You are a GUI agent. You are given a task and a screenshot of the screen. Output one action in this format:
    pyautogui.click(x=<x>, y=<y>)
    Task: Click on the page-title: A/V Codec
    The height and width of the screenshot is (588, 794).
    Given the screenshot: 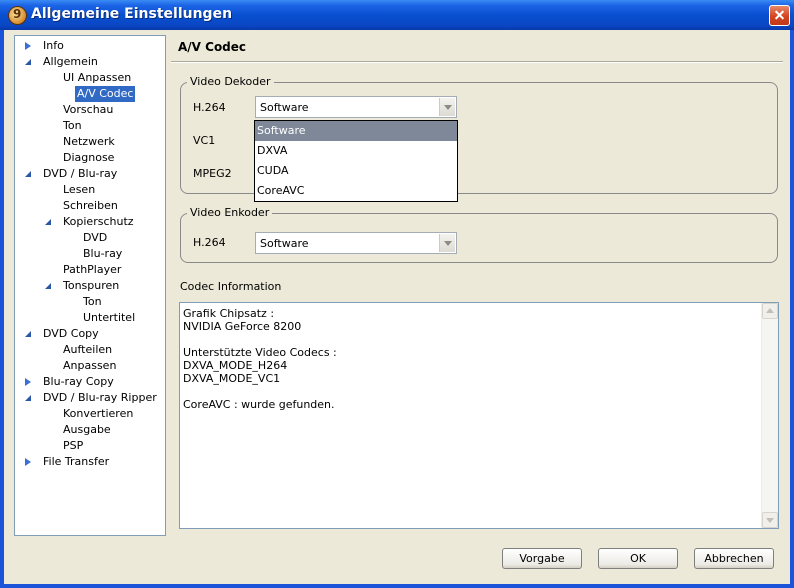 What is the action you would take?
    pyautogui.click(x=212, y=47)
    